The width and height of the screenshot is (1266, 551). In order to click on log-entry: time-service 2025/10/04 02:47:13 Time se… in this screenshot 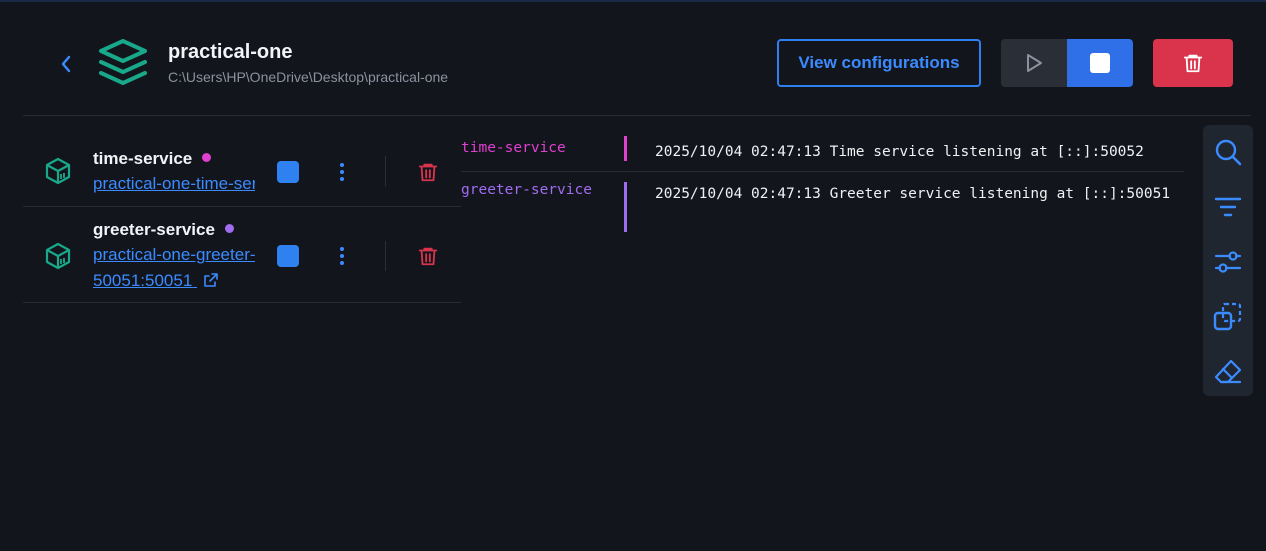, I will do `click(822, 150)`.